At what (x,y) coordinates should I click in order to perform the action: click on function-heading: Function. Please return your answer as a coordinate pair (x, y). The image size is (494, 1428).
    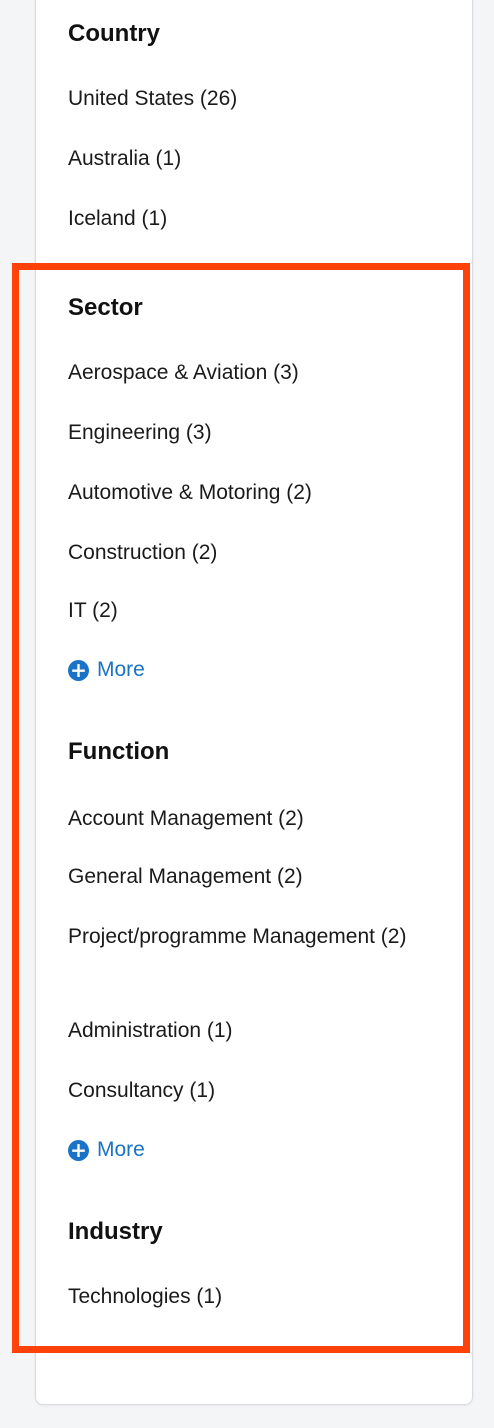
    Looking at the image, I should click on (119, 751).